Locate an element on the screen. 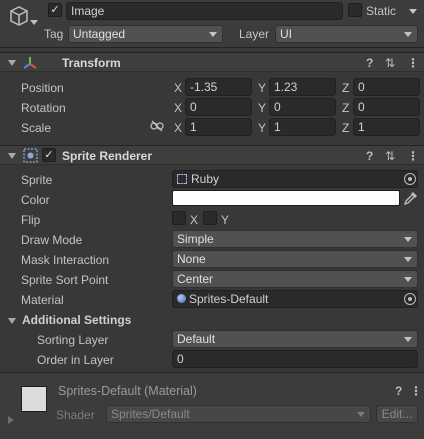  sprite-renderer-foldout-arrow is located at coordinates (12, 156).